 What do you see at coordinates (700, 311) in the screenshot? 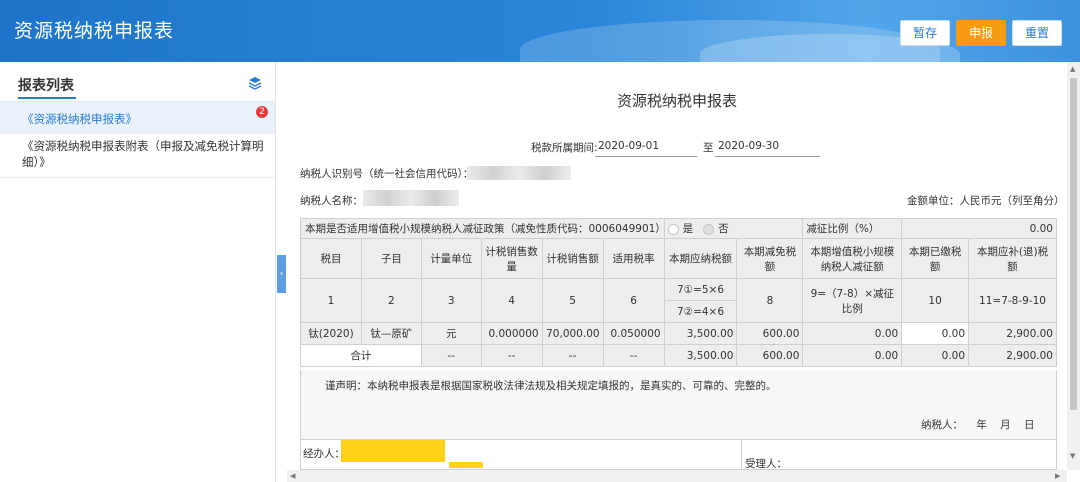
I see `col-index: 7②=4×6` at bounding box center [700, 311].